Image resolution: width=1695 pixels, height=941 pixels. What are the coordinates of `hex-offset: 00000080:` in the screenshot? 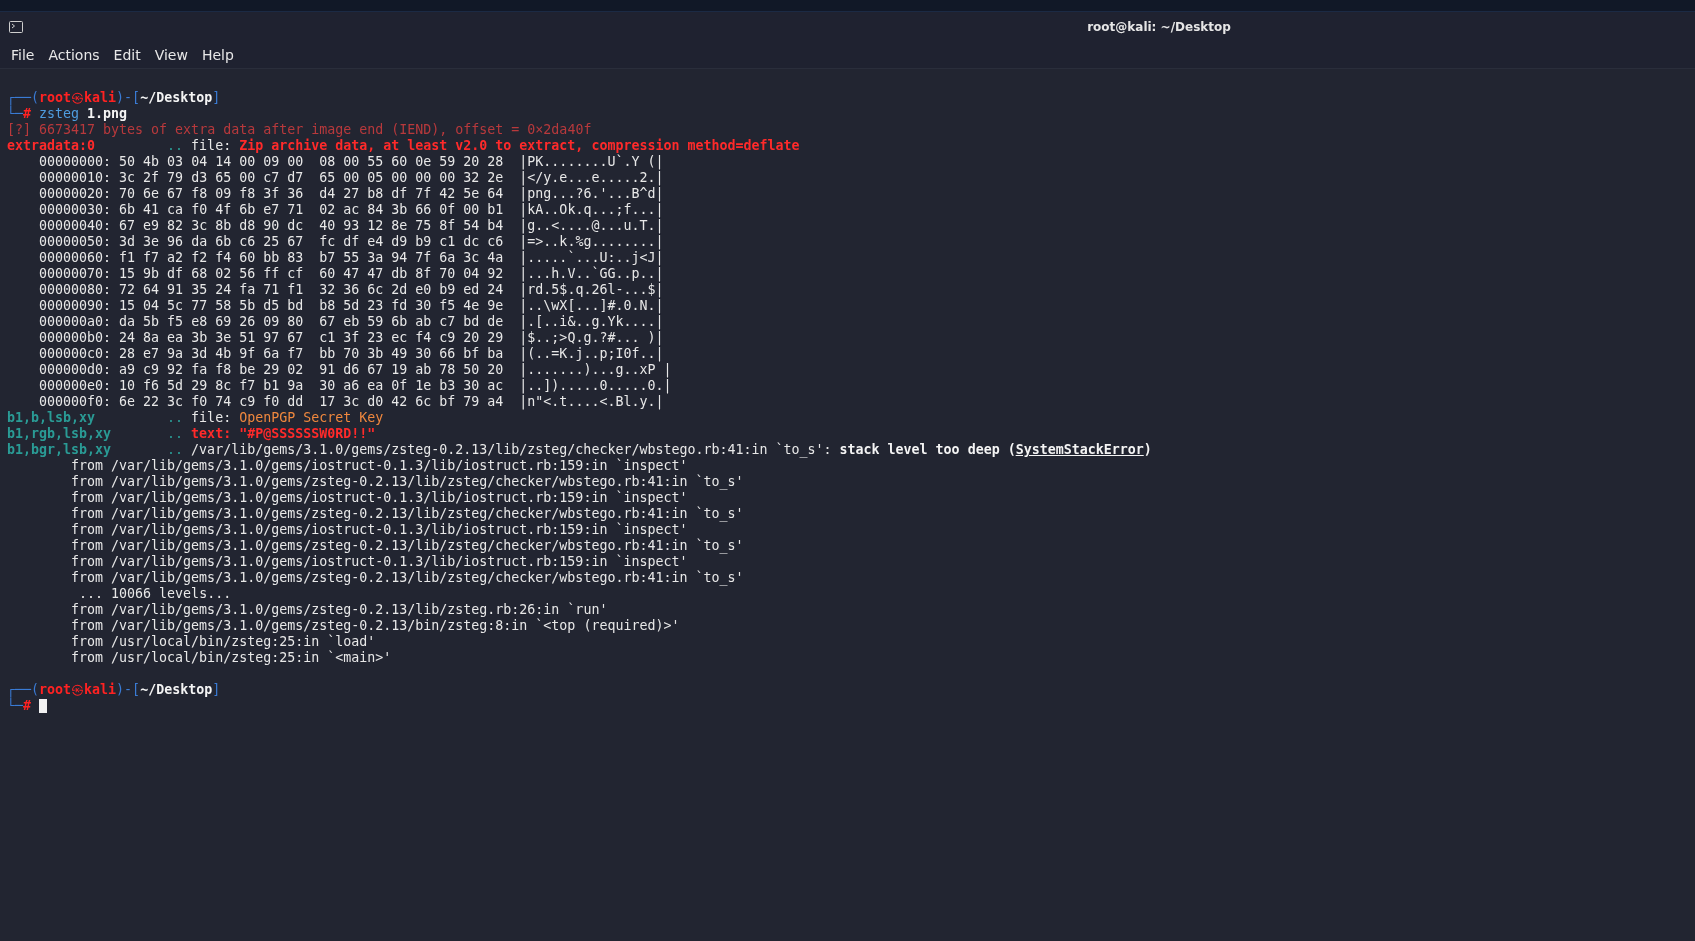 It's located at (75, 290).